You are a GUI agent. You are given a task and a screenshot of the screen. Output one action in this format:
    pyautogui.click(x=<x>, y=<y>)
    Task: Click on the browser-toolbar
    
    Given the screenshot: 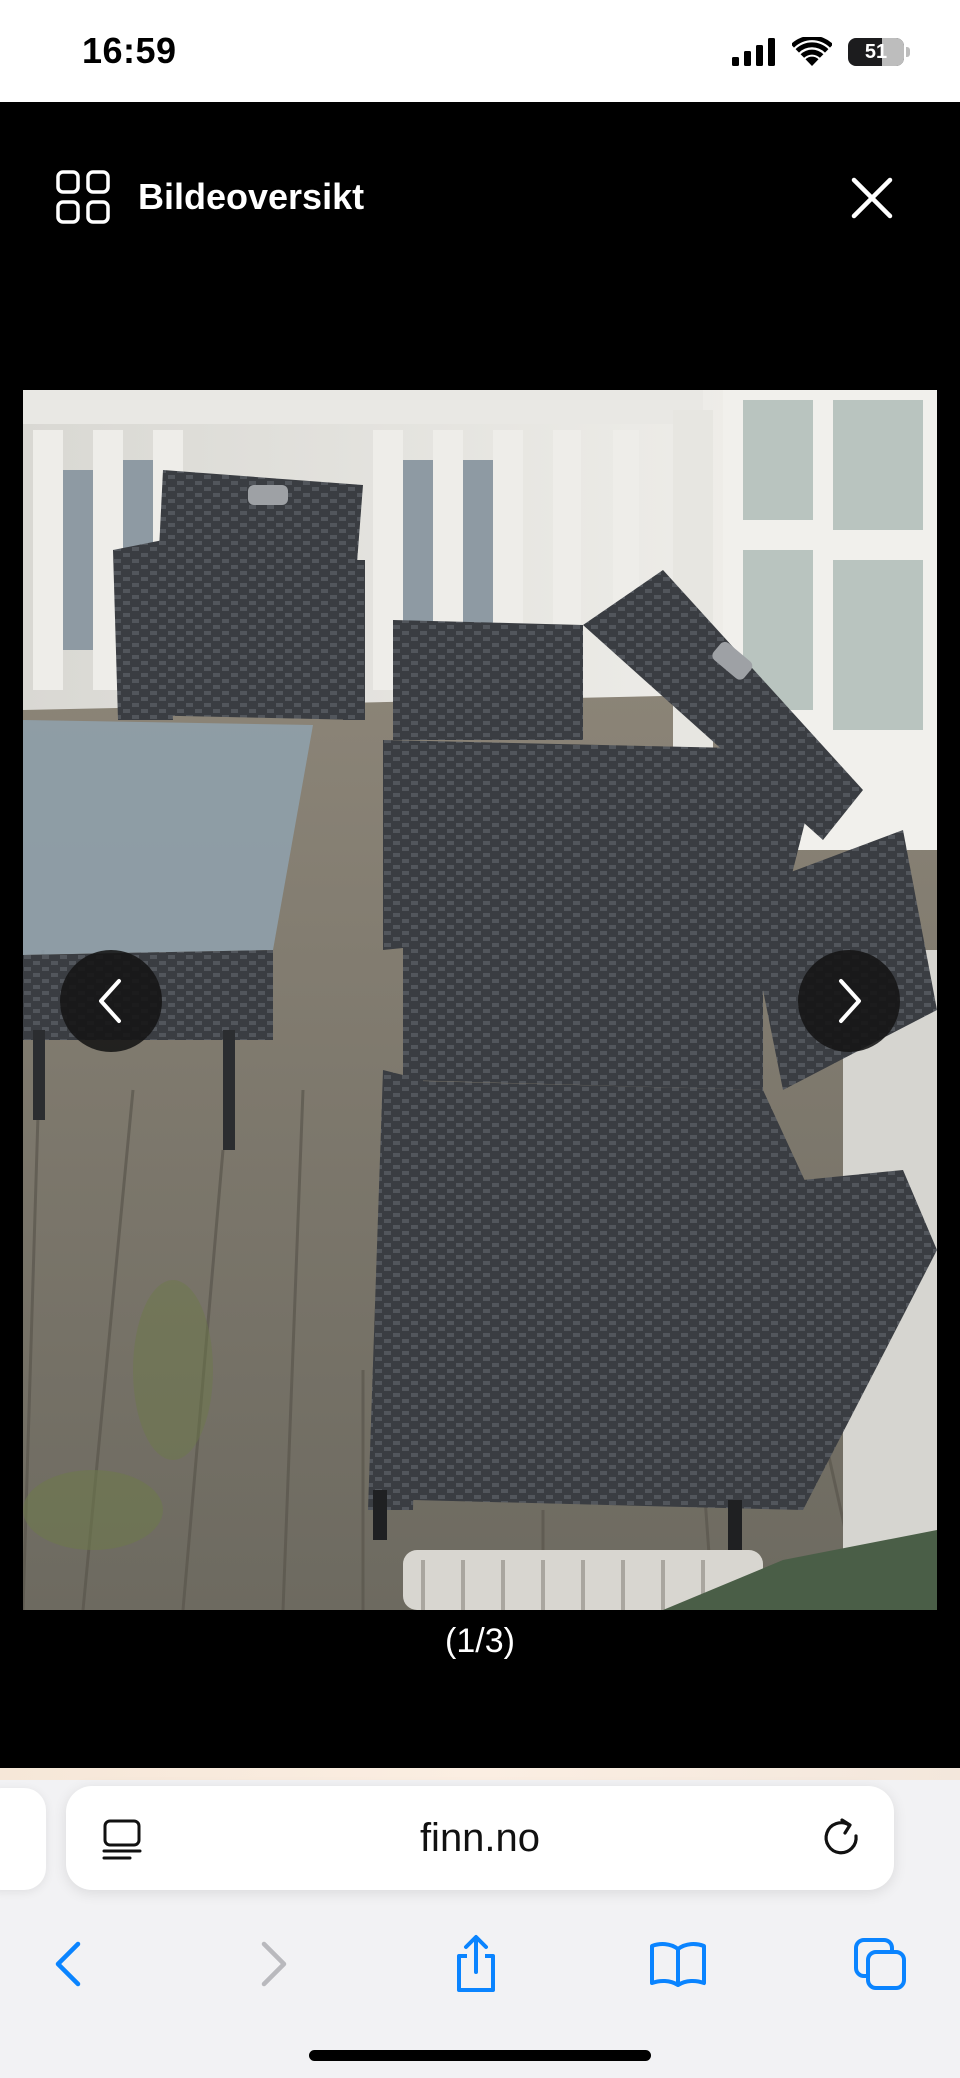 What is the action you would take?
    pyautogui.click(x=480, y=1964)
    